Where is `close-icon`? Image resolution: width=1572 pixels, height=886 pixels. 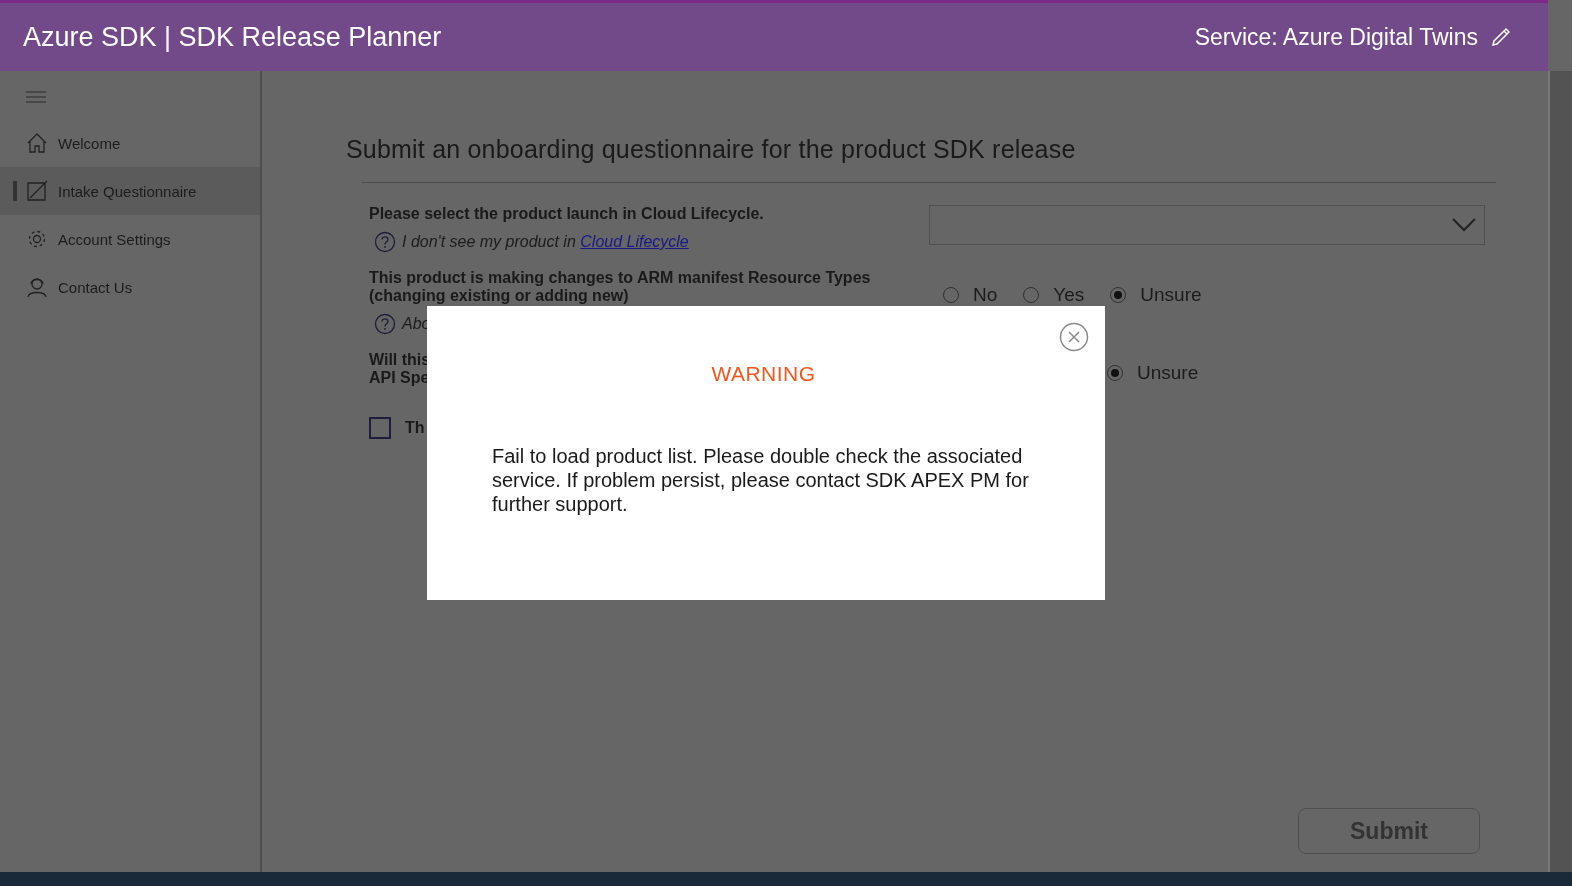
close-icon is located at coordinates (1074, 337).